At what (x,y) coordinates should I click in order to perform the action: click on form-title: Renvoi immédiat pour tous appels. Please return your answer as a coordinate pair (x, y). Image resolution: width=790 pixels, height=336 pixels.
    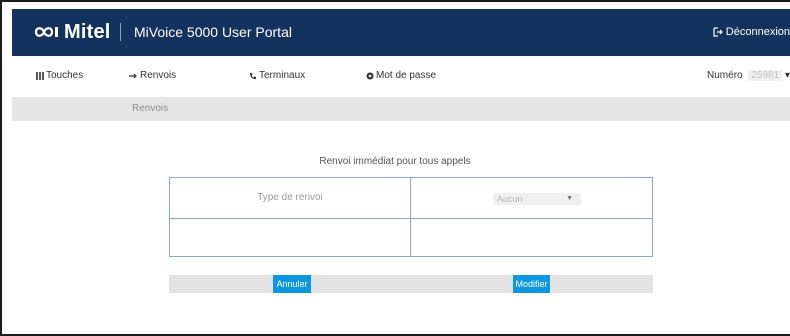
    Looking at the image, I should click on (395, 161).